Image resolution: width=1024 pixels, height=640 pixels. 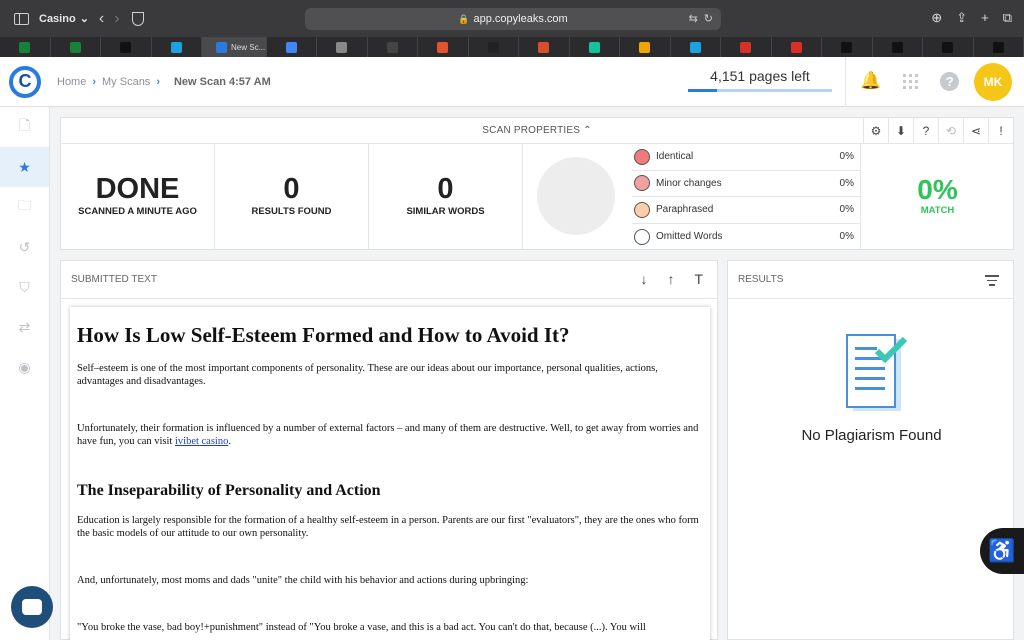 What do you see at coordinates (71, 82) in the screenshot?
I see `breadcrumb-home: Home` at bounding box center [71, 82].